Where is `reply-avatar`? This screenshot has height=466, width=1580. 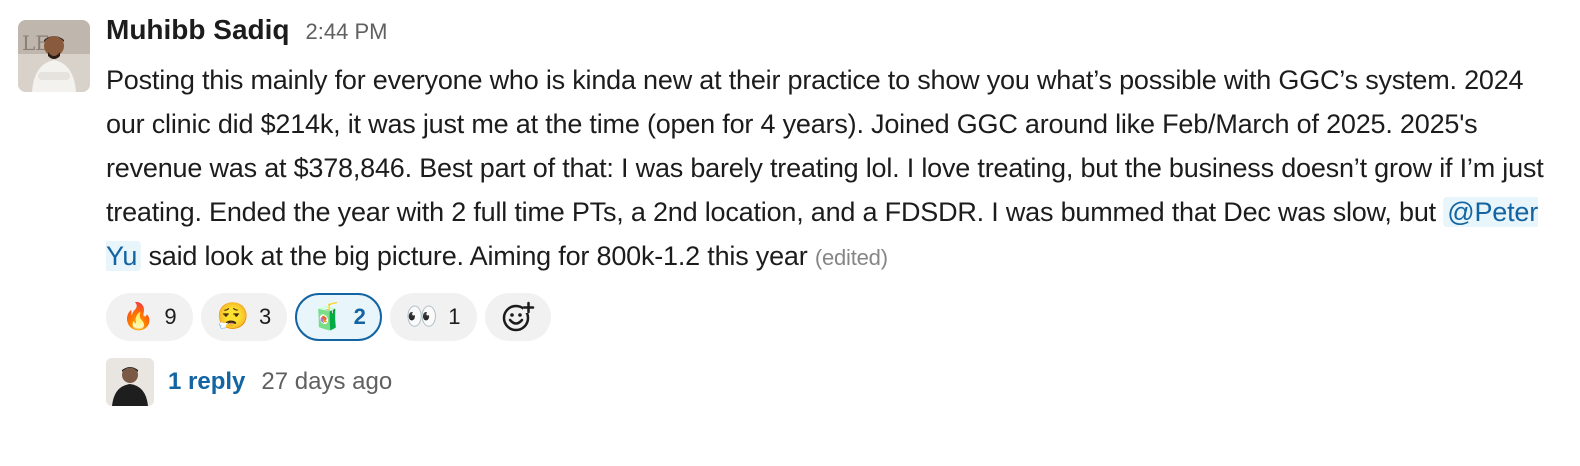 reply-avatar is located at coordinates (130, 382).